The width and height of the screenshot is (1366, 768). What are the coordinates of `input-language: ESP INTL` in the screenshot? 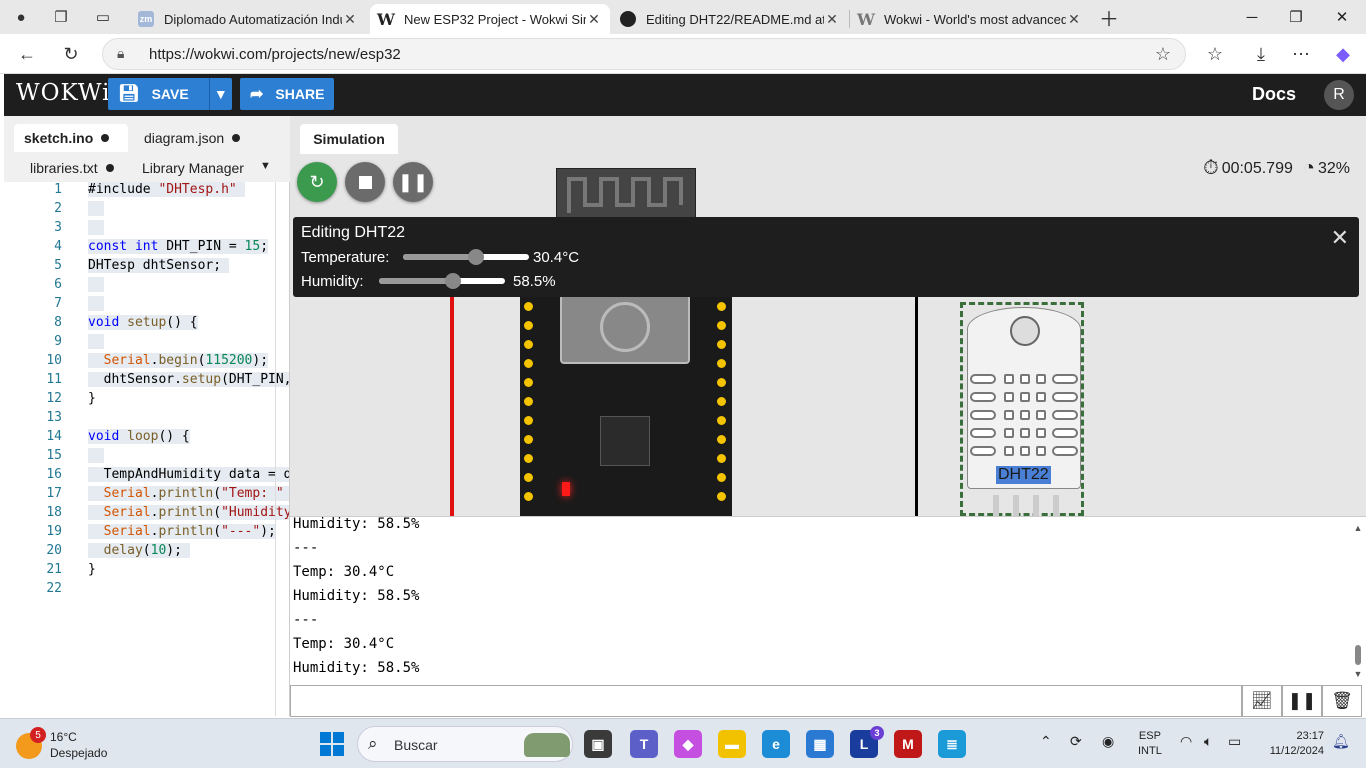 It's located at (1150, 744).